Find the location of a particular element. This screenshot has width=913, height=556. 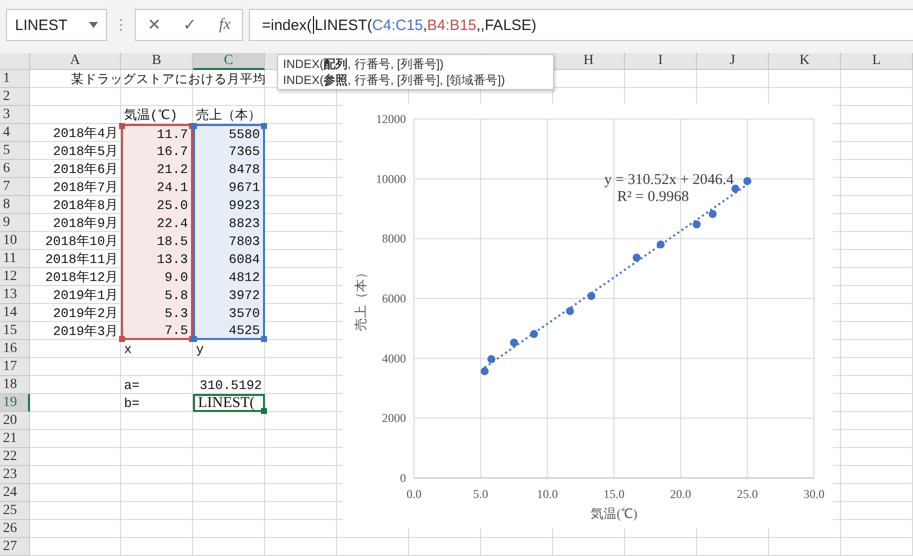

insert-function-button: fx is located at coordinates (225, 25).